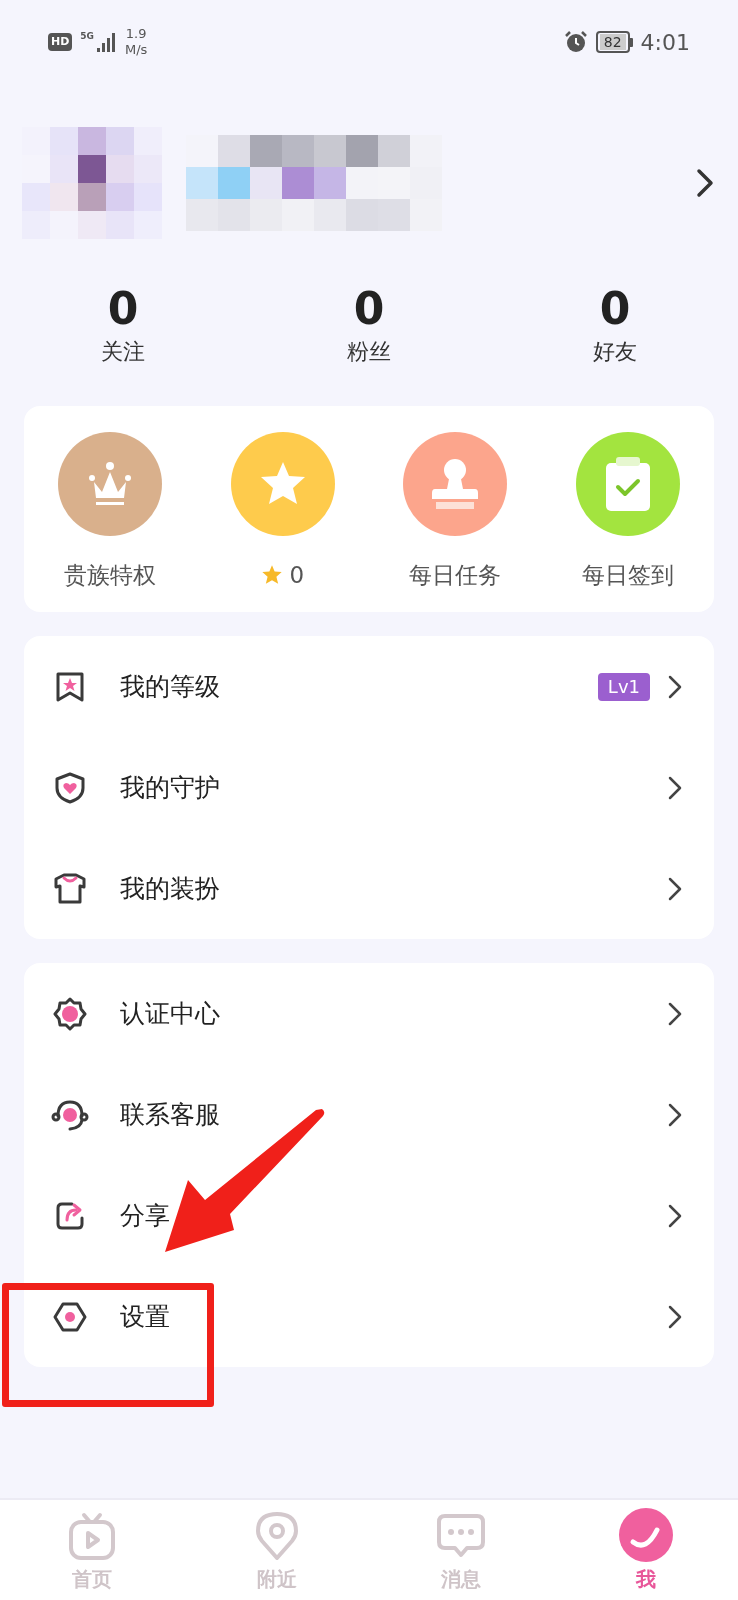 The width and height of the screenshot is (738, 1600). What do you see at coordinates (136, 50) in the screenshot?
I see `speed-unit: M/s` at bounding box center [136, 50].